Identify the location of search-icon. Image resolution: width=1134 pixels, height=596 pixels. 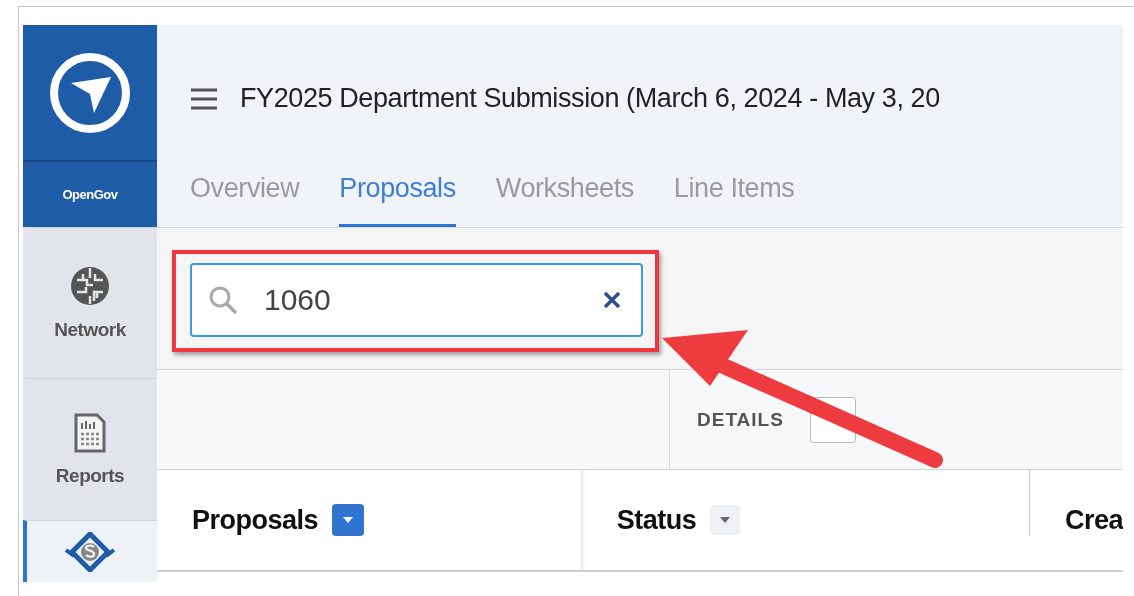
(223, 300).